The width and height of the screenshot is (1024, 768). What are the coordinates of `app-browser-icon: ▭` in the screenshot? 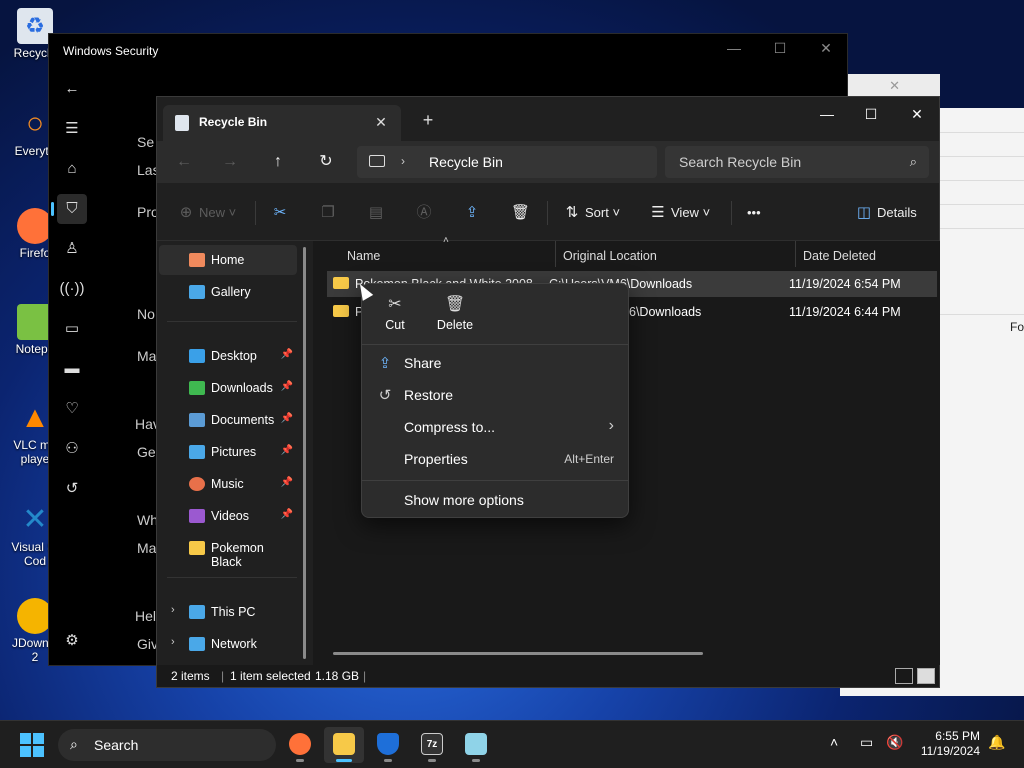 It's located at (72, 329).